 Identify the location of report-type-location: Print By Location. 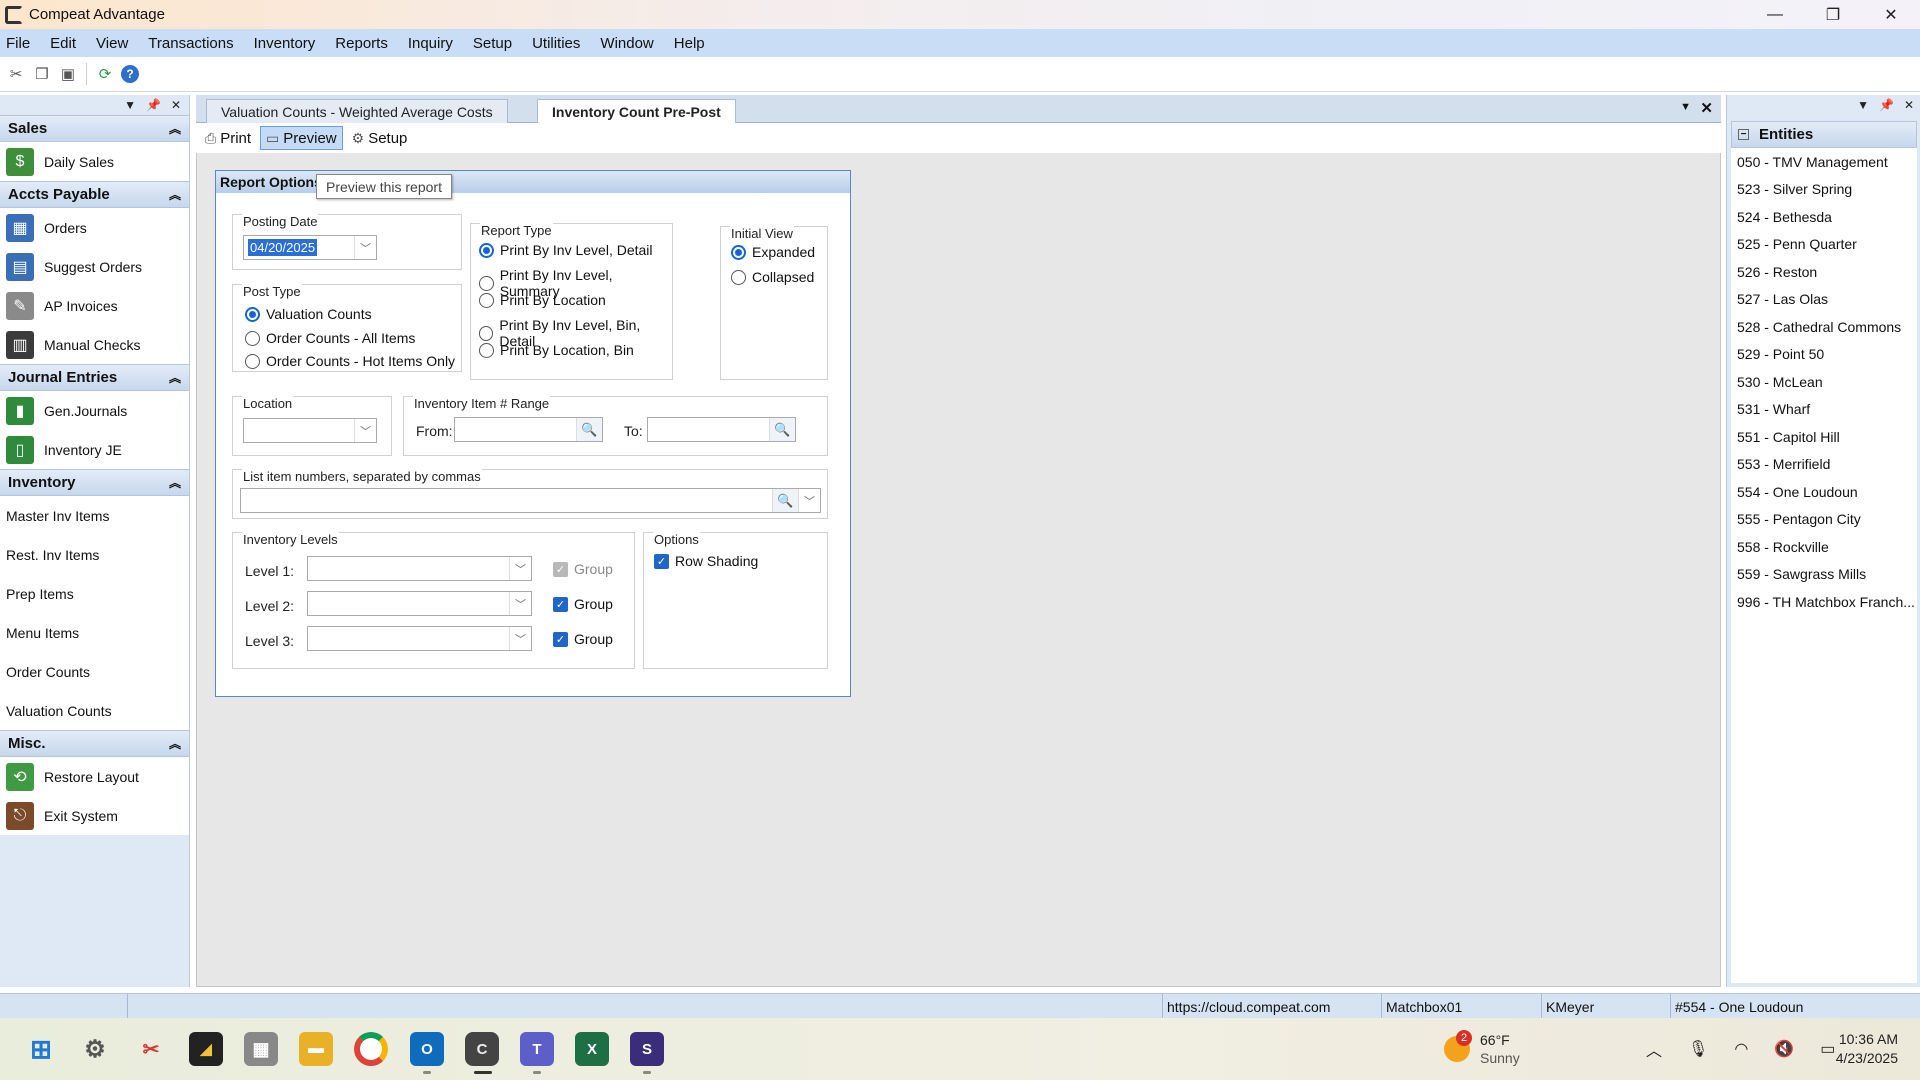
(542, 300).